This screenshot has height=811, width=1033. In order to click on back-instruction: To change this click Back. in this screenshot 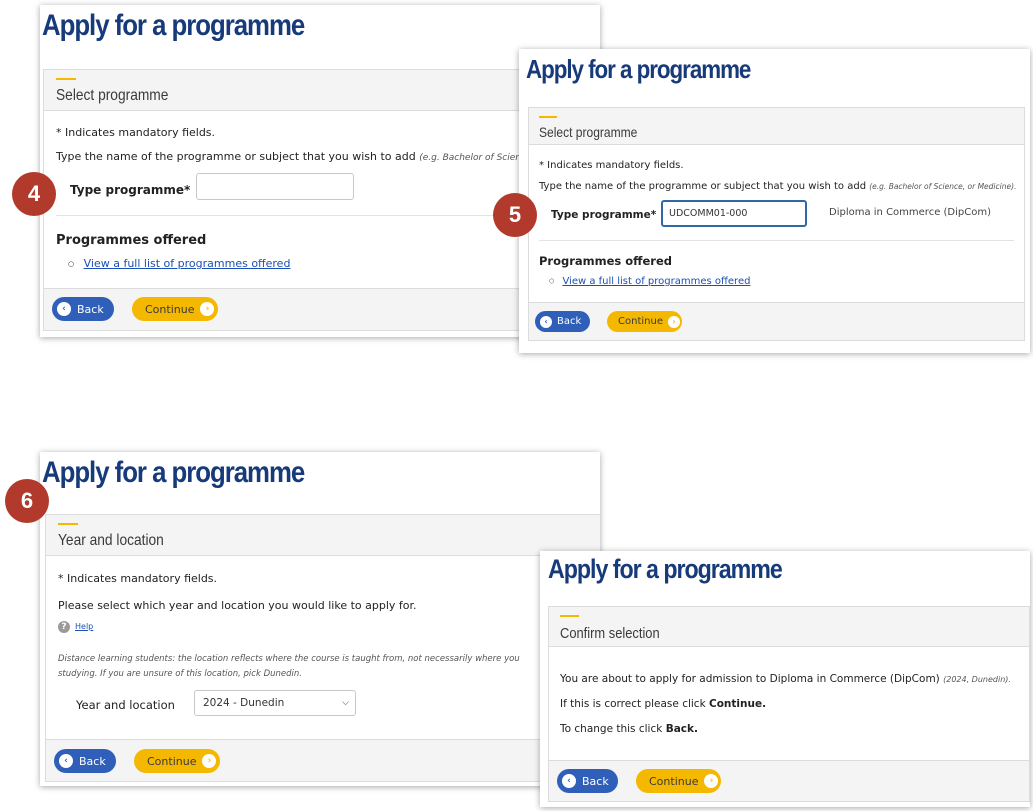, I will do `click(629, 729)`.